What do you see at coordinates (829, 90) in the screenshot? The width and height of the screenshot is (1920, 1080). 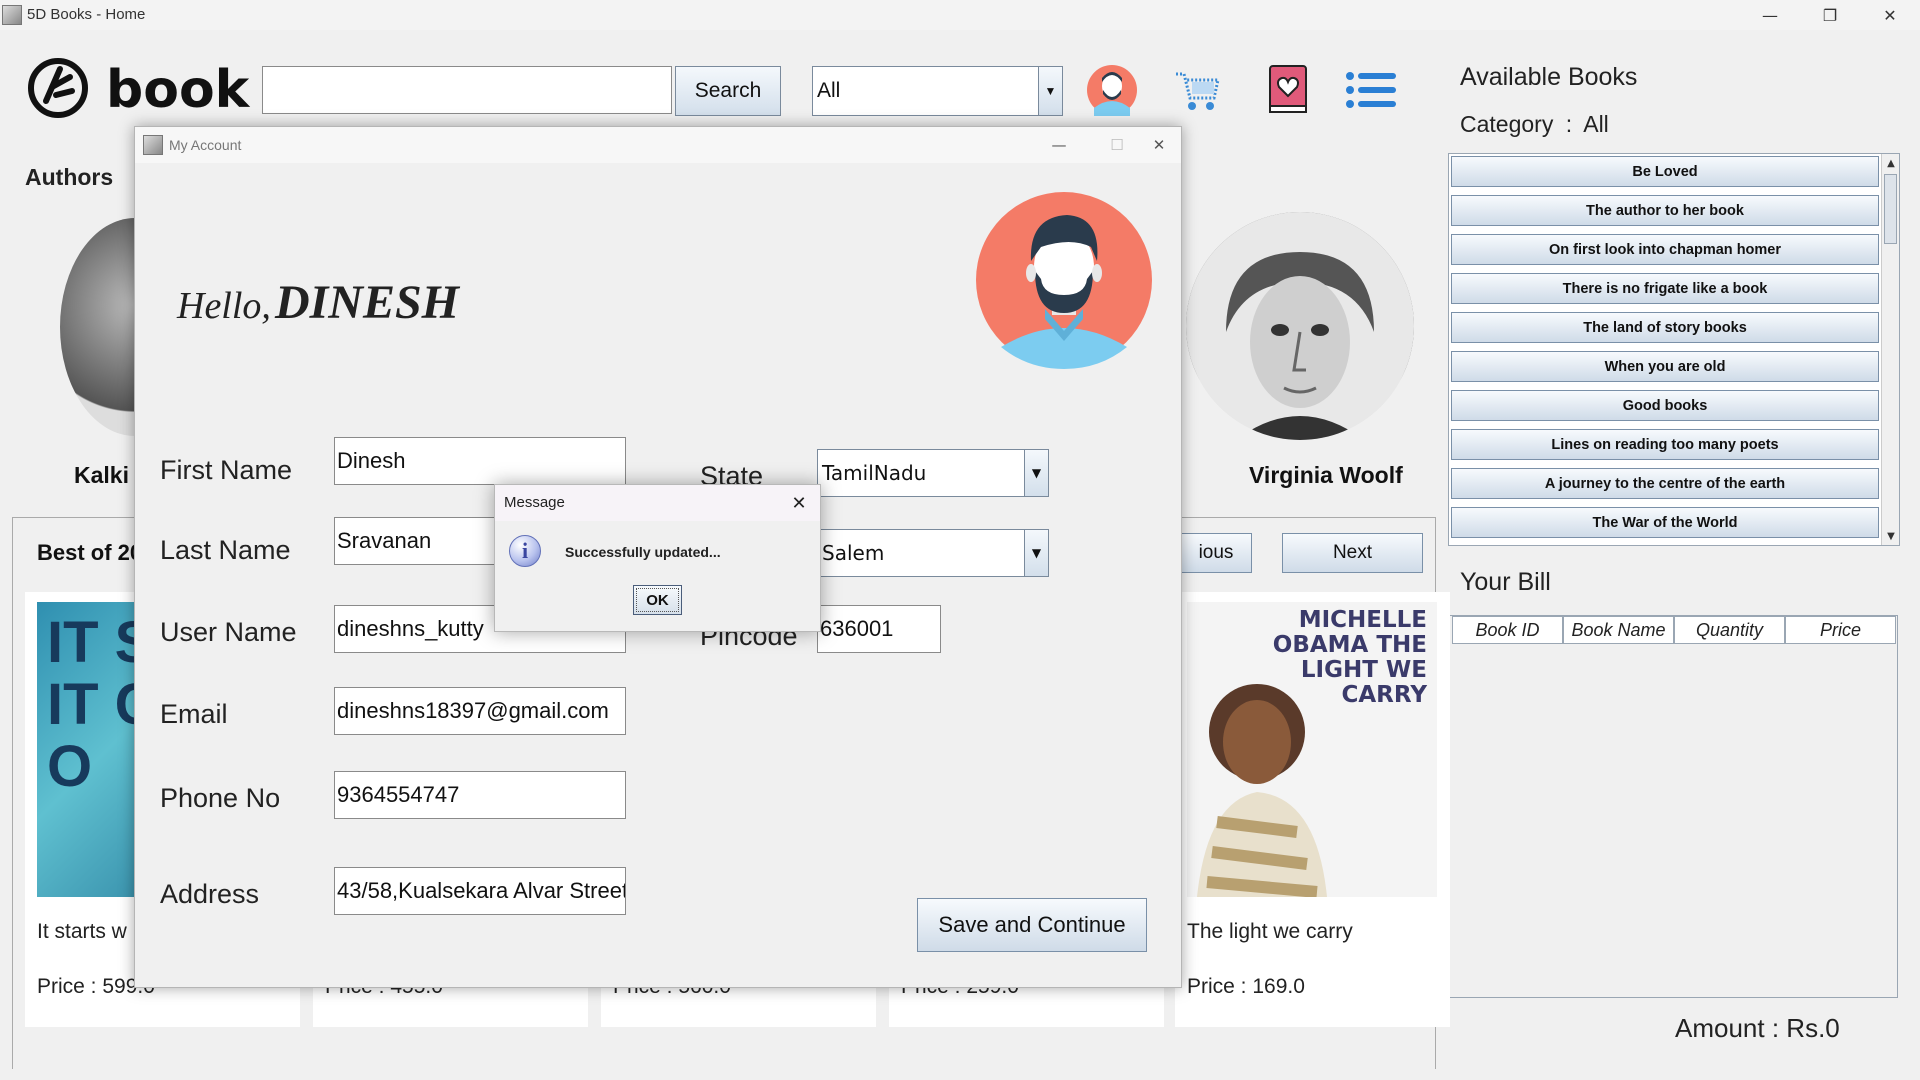 I see `category-select-value: All` at bounding box center [829, 90].